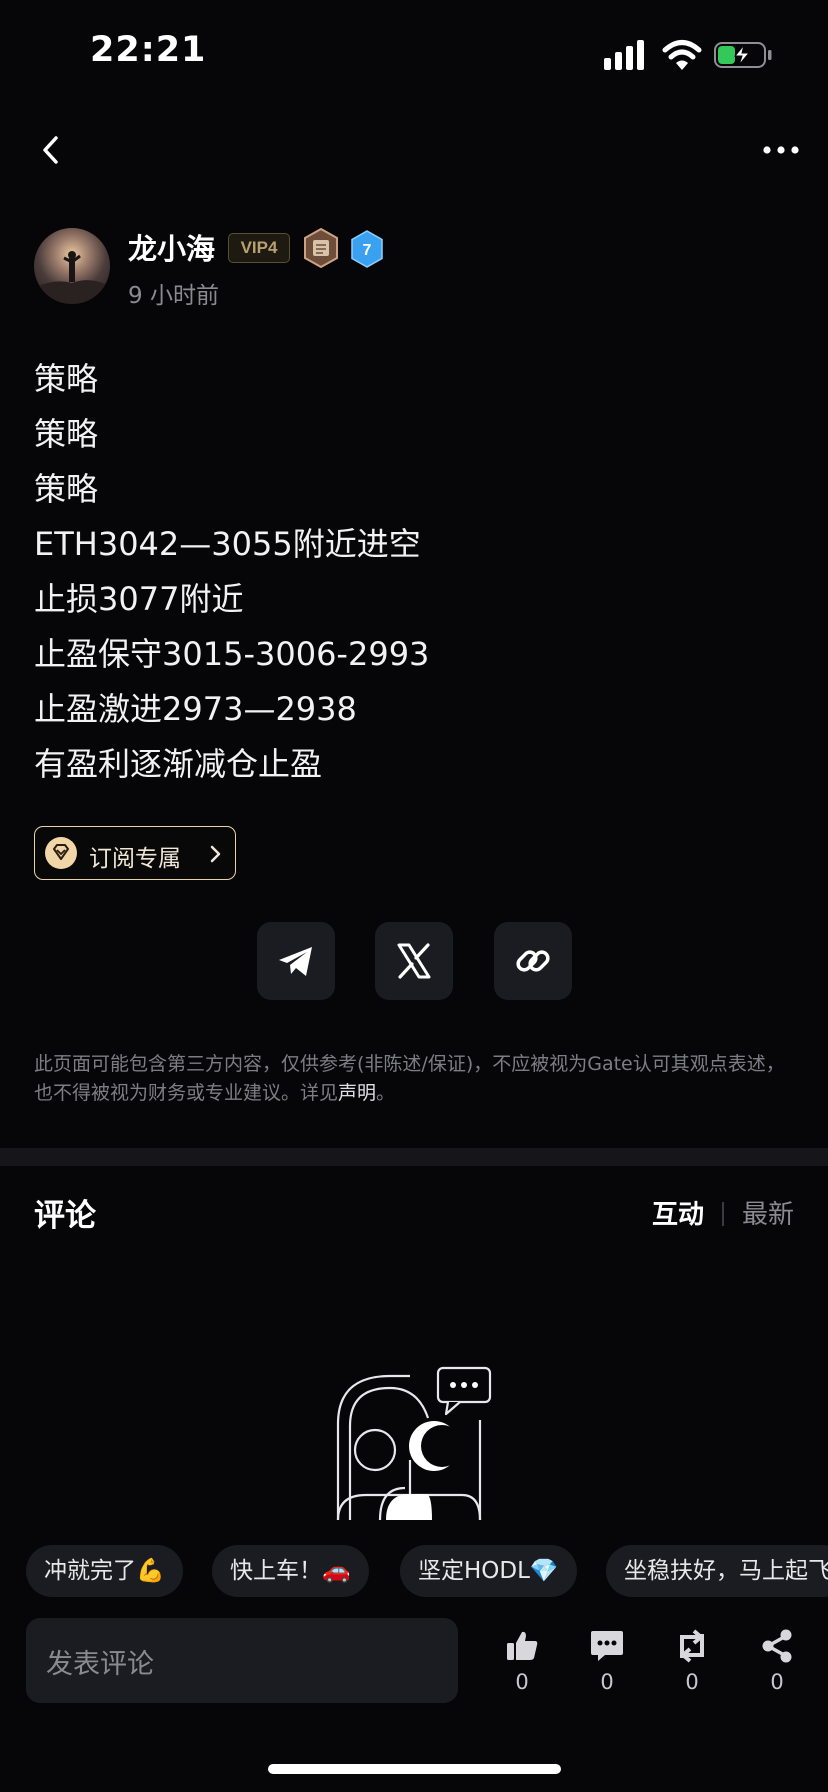 This screenshot has width=828, height=1792. I want to click on repost-icon, so click(692, 1646).